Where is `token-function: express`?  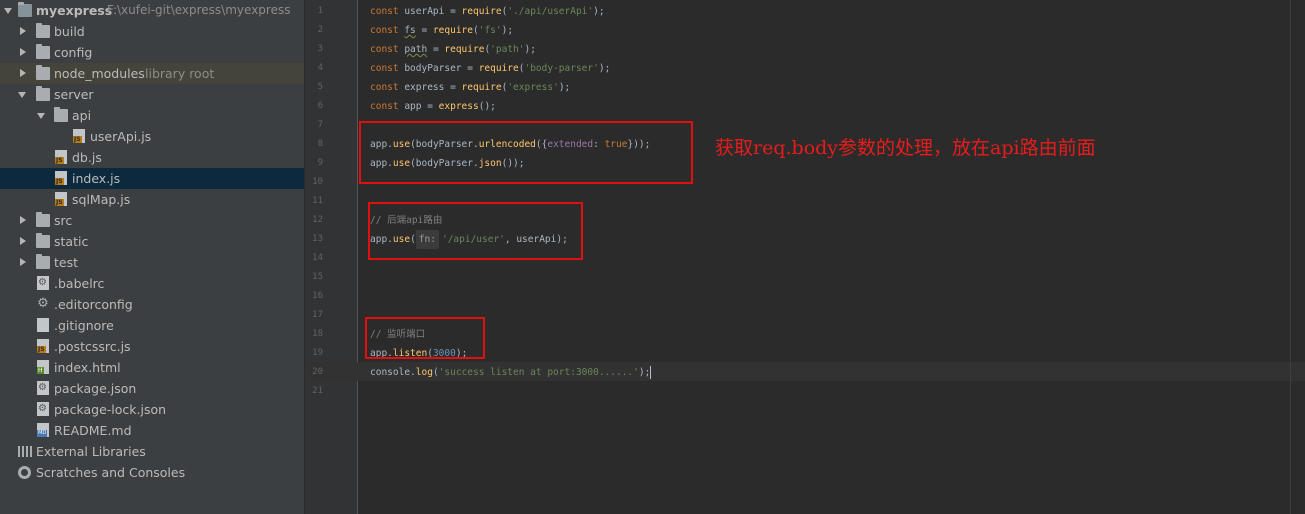 token-function: express is located at coordinates (458, 106).